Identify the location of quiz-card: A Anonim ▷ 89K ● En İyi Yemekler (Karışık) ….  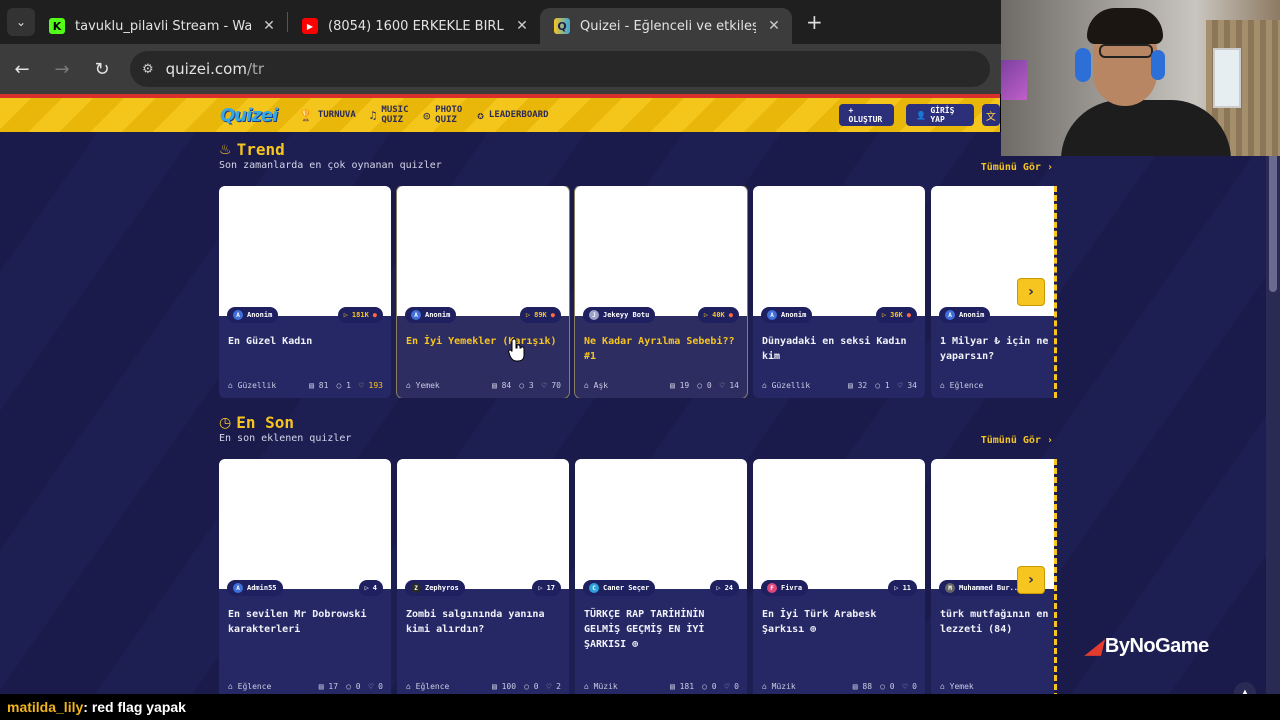
(483, 292).